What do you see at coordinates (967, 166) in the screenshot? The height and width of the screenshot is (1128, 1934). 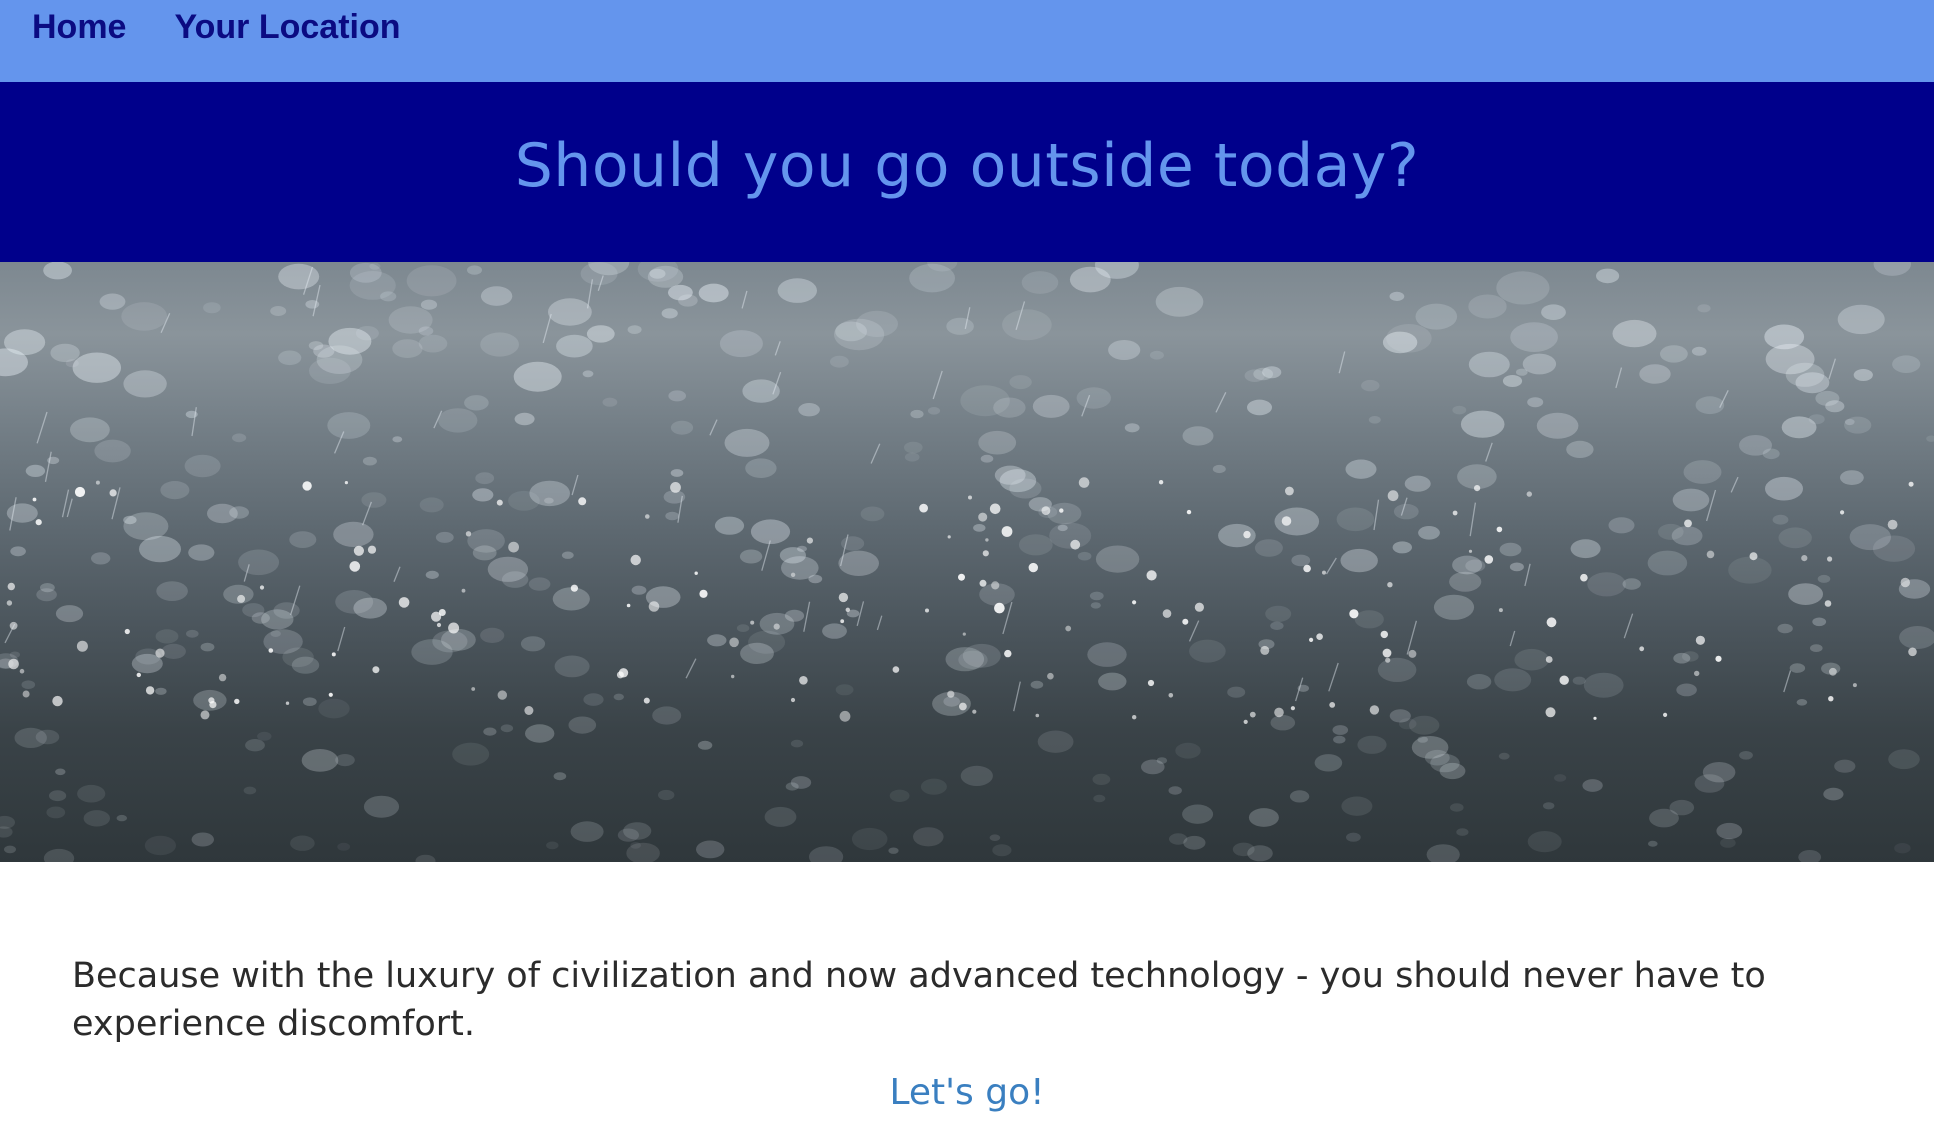 I see `page-title: Should you go outside today?` at bounding box center [967, 166].